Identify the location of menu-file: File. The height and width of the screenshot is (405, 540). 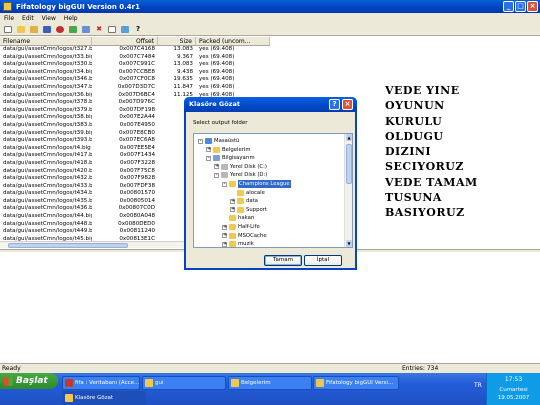
(9, 18).